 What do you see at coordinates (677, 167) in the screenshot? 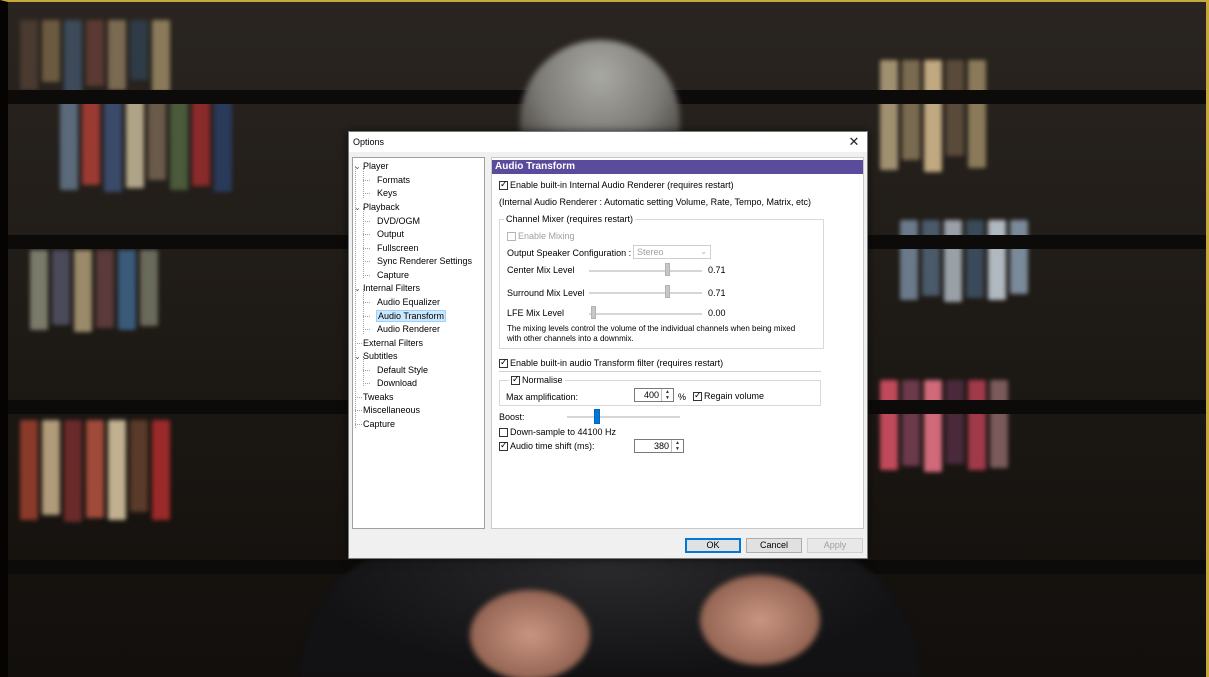
I see `panel-header: Audio Transform` at bounding box center [677, 167].